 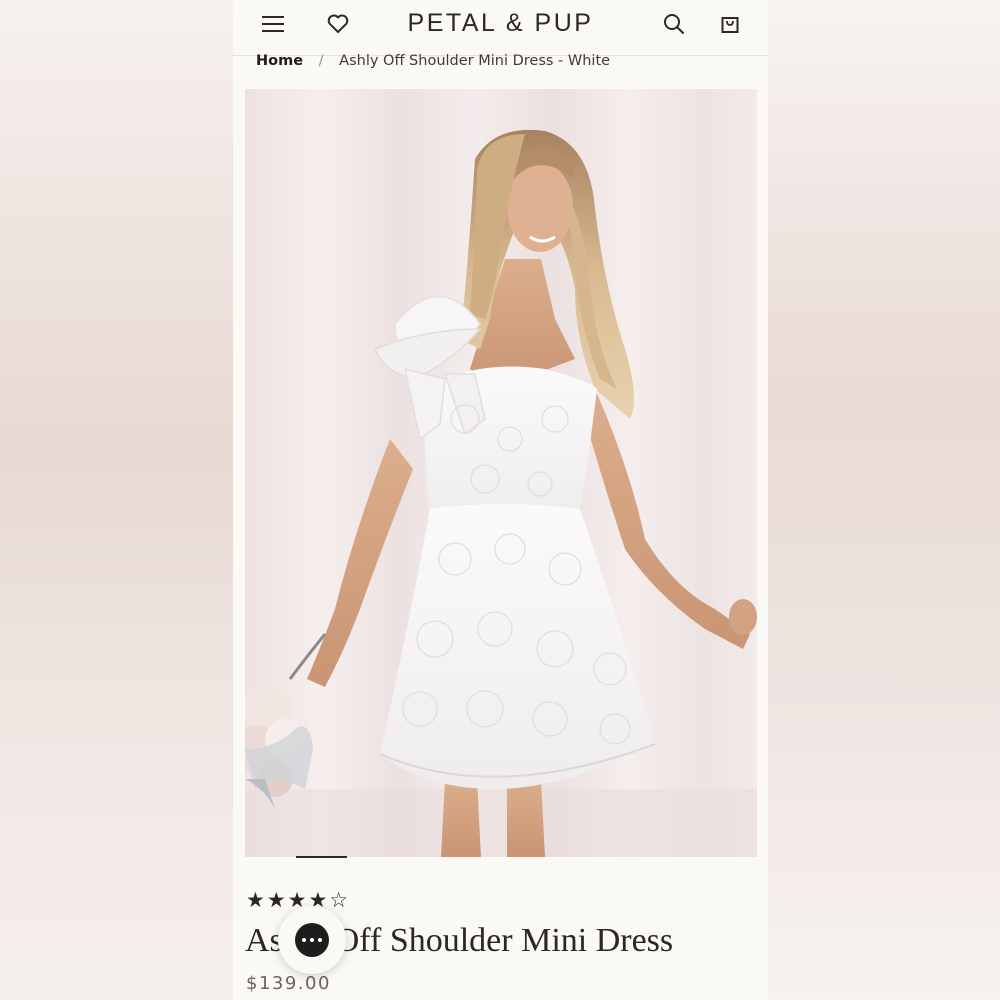 I want to click on menu-icon, so click(x=273, y=24).